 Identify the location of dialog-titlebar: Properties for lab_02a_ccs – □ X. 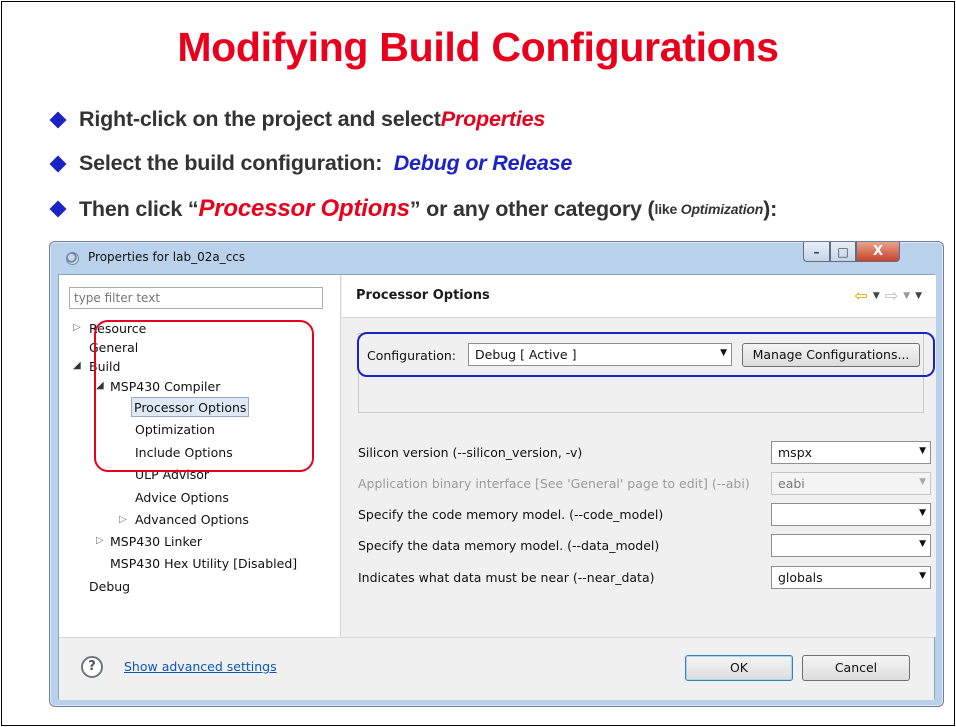
(496, 258).